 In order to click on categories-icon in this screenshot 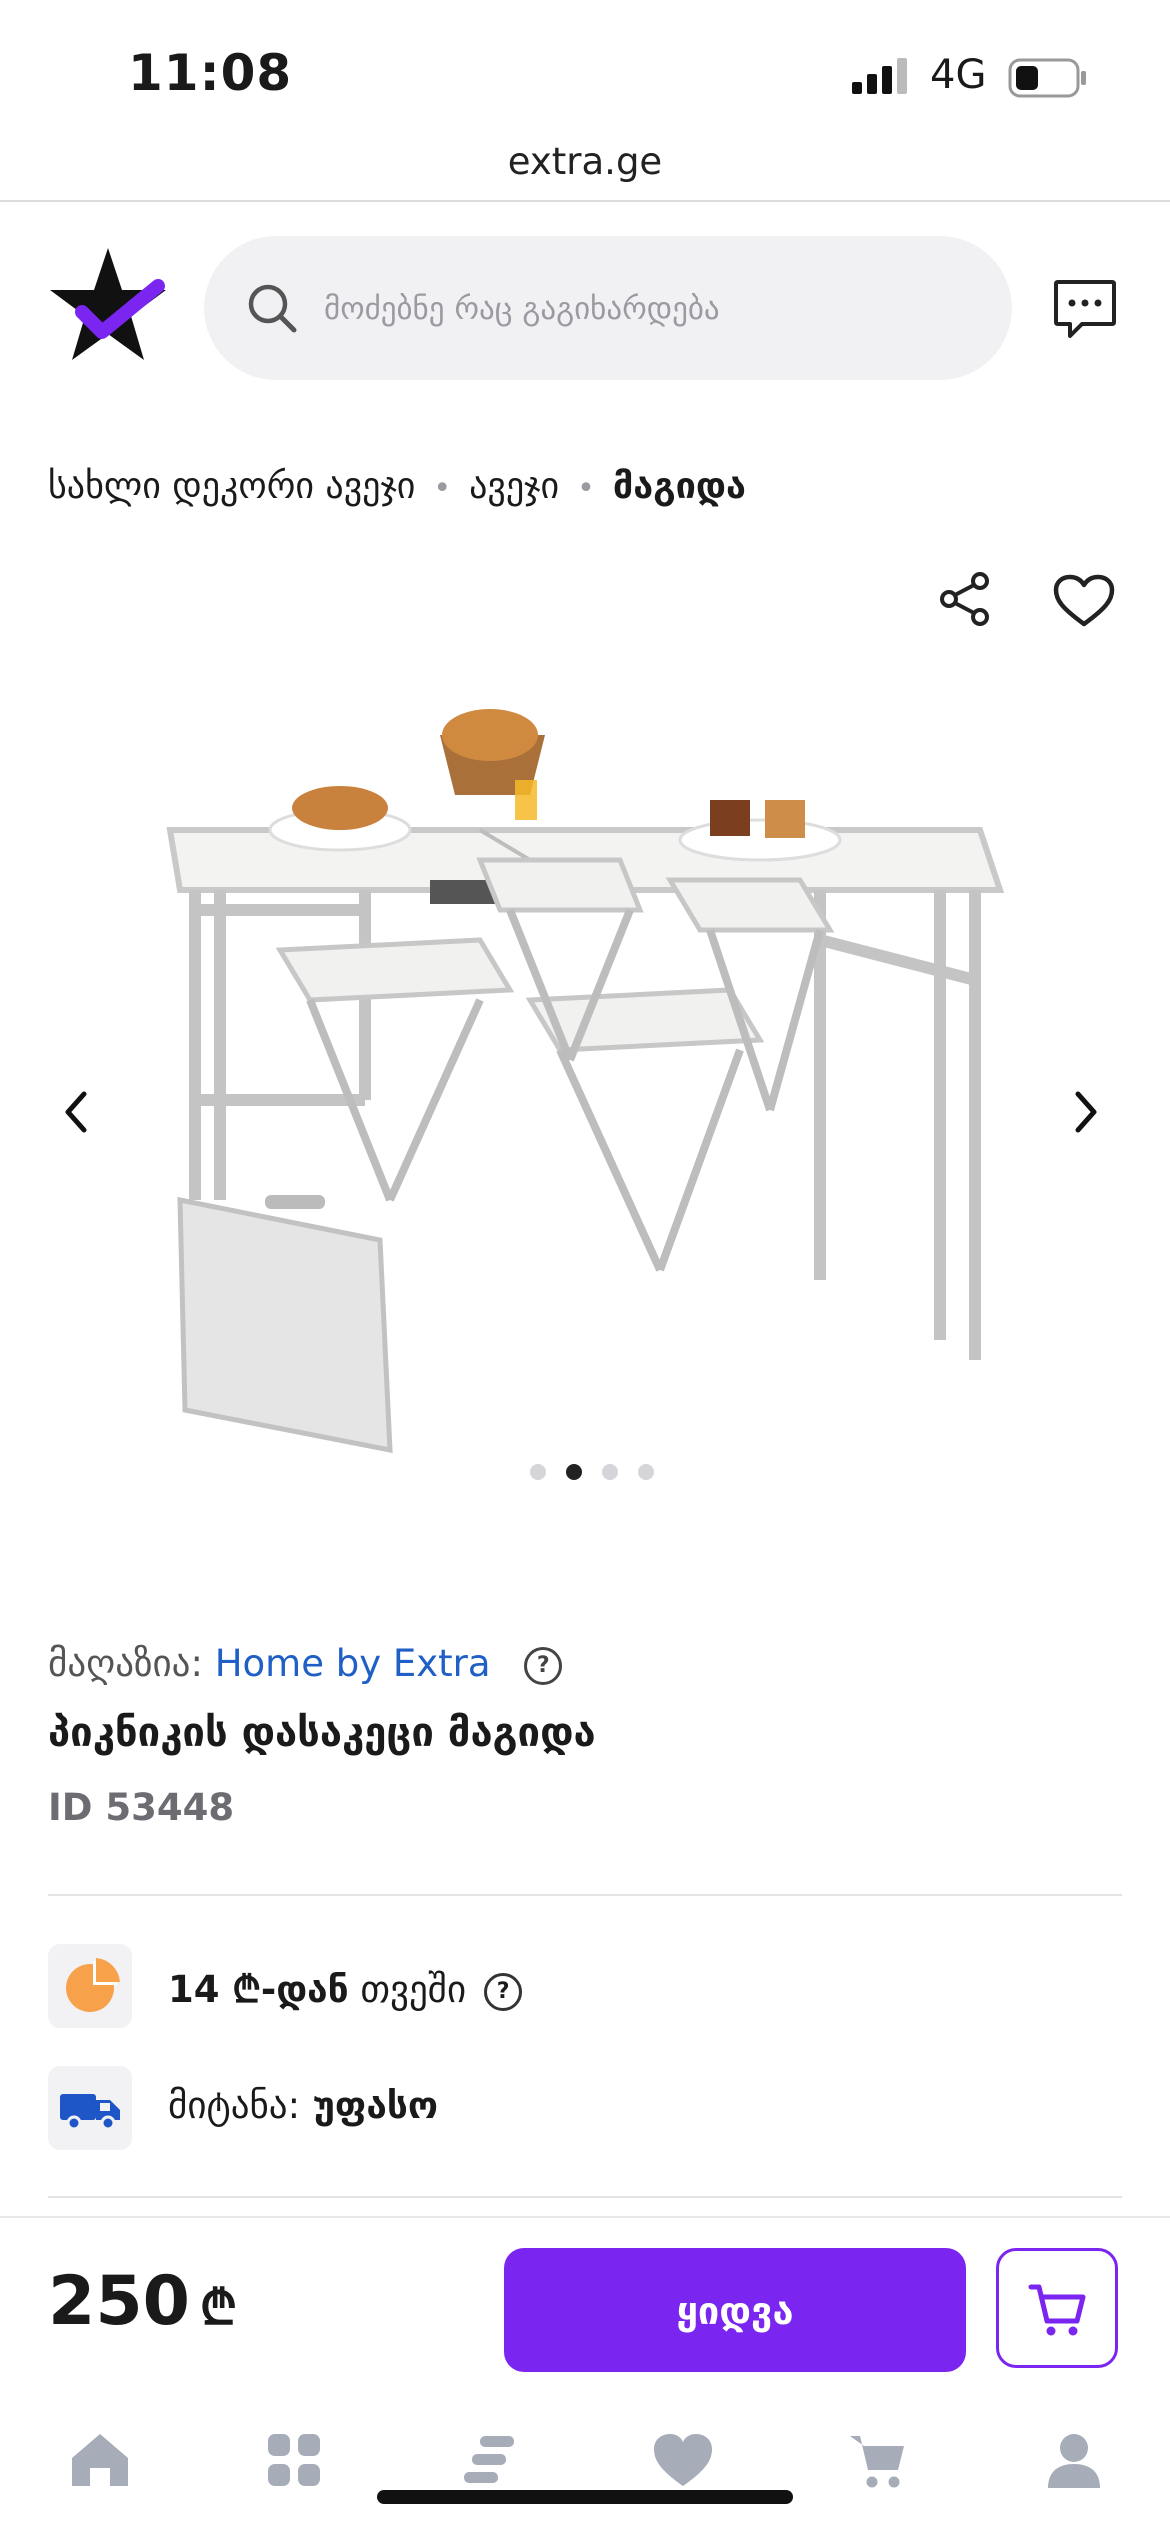, I will do `click(294, 2460)`.